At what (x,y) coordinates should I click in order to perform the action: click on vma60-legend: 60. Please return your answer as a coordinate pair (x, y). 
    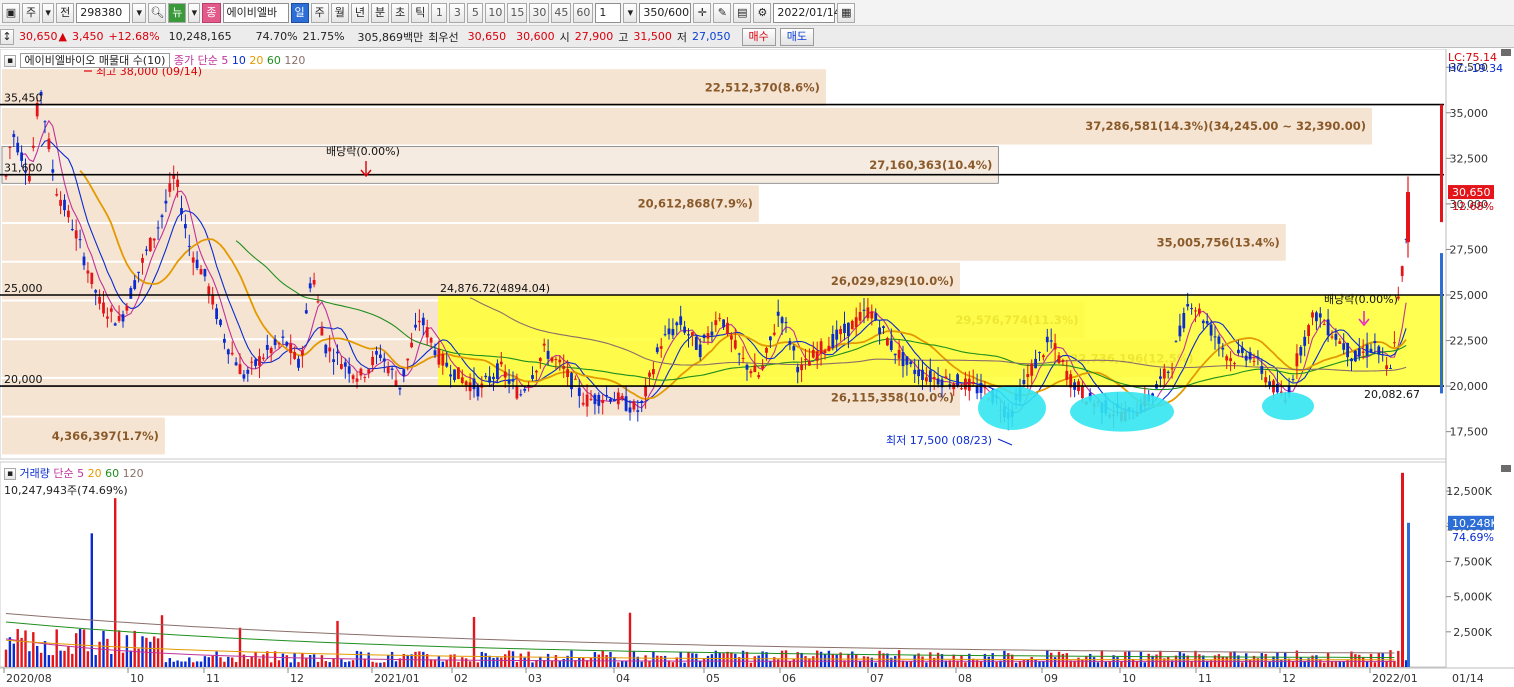
    Looking at the image, I should click on (112, 473).